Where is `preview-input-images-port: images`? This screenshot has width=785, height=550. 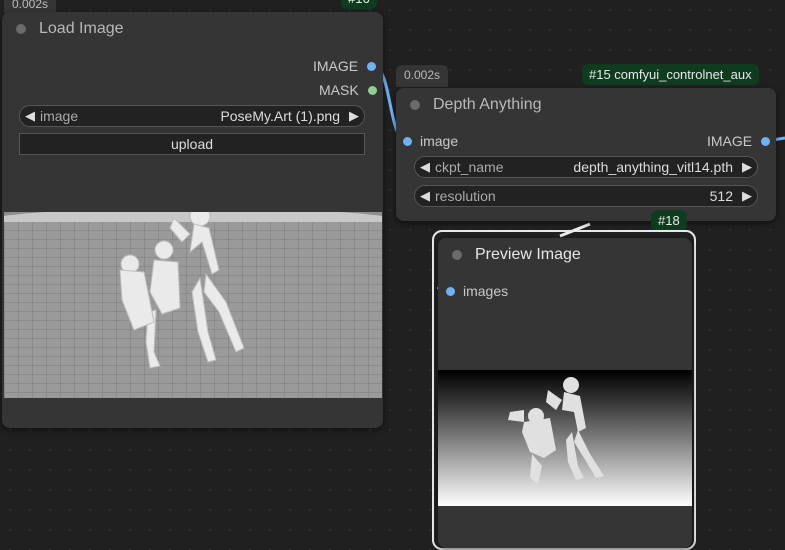
preview-input-images-port: images is located at coordinates (477, 291).